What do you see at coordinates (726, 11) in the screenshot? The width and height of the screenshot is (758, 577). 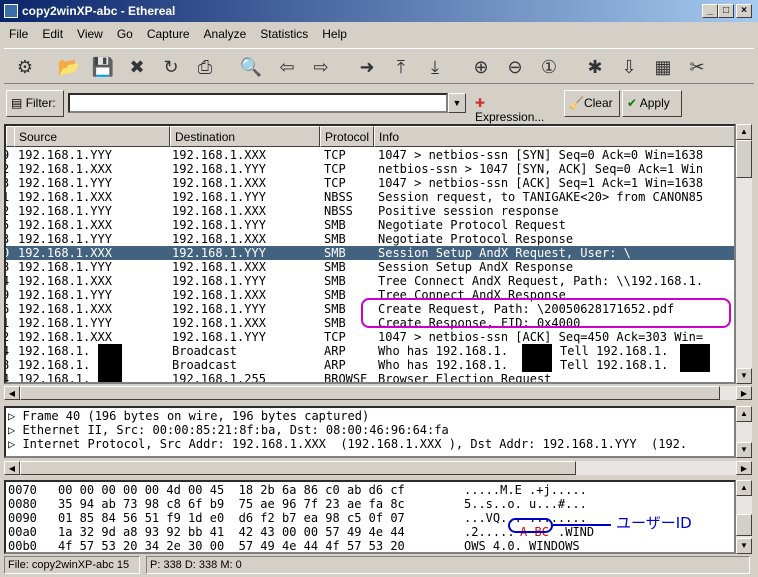 I see `maximize-button: □` at bounding box center [726, 11].